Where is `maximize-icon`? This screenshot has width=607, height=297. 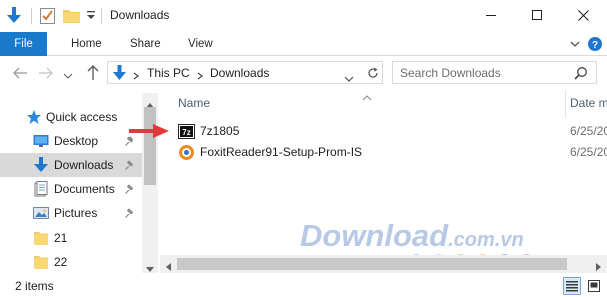 maximize-icon is located at coordinates (537, 15).